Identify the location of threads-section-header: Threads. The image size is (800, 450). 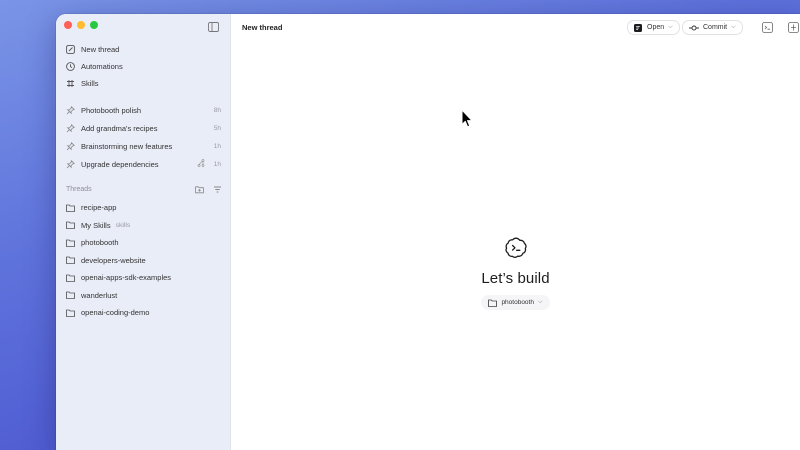
(143, 189).